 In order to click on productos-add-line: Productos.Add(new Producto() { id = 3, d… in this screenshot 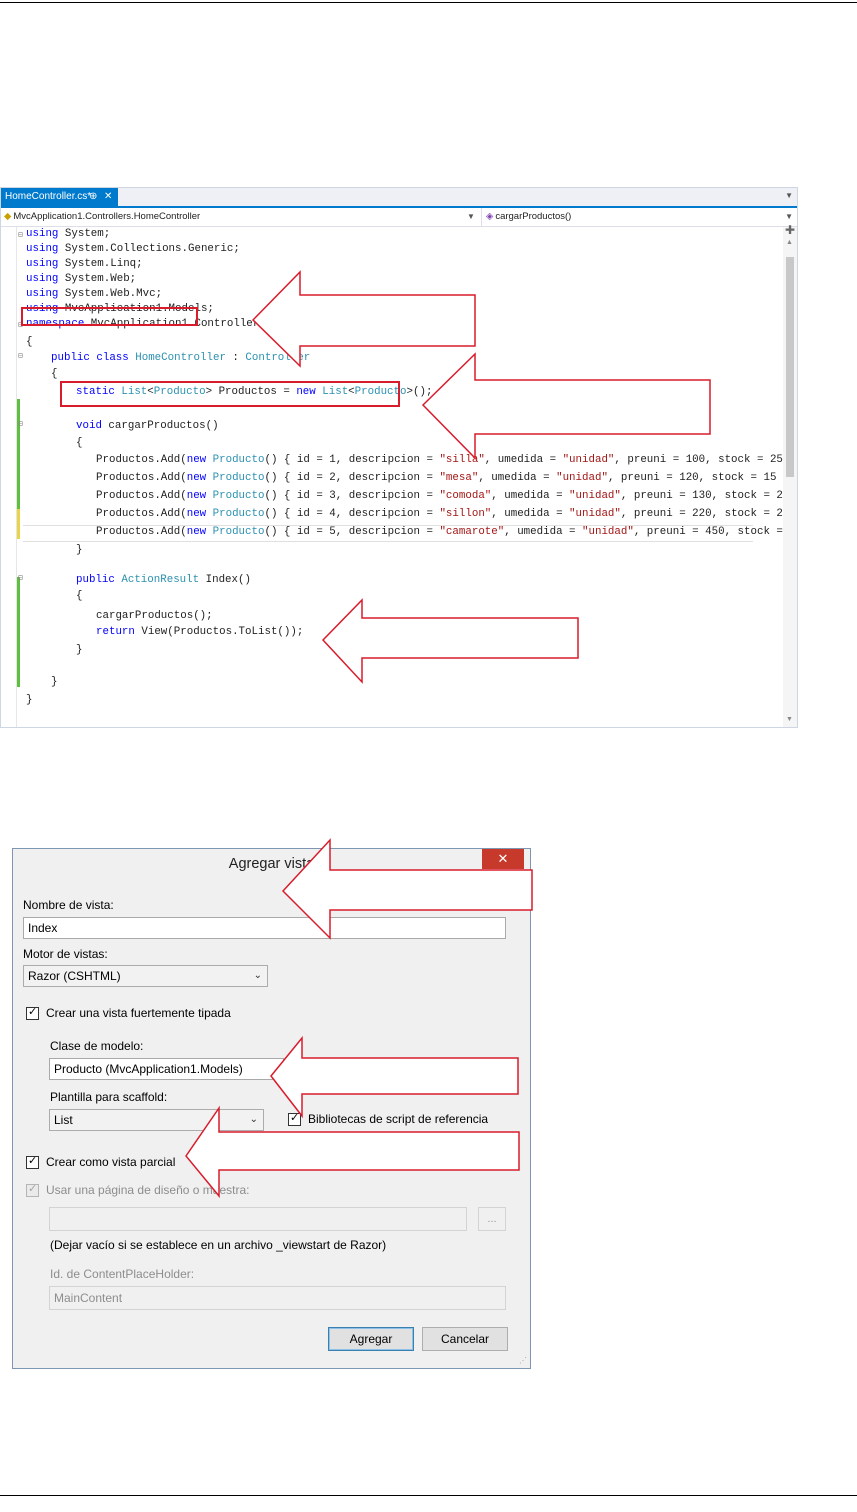, I will do `click(446, 496)`.